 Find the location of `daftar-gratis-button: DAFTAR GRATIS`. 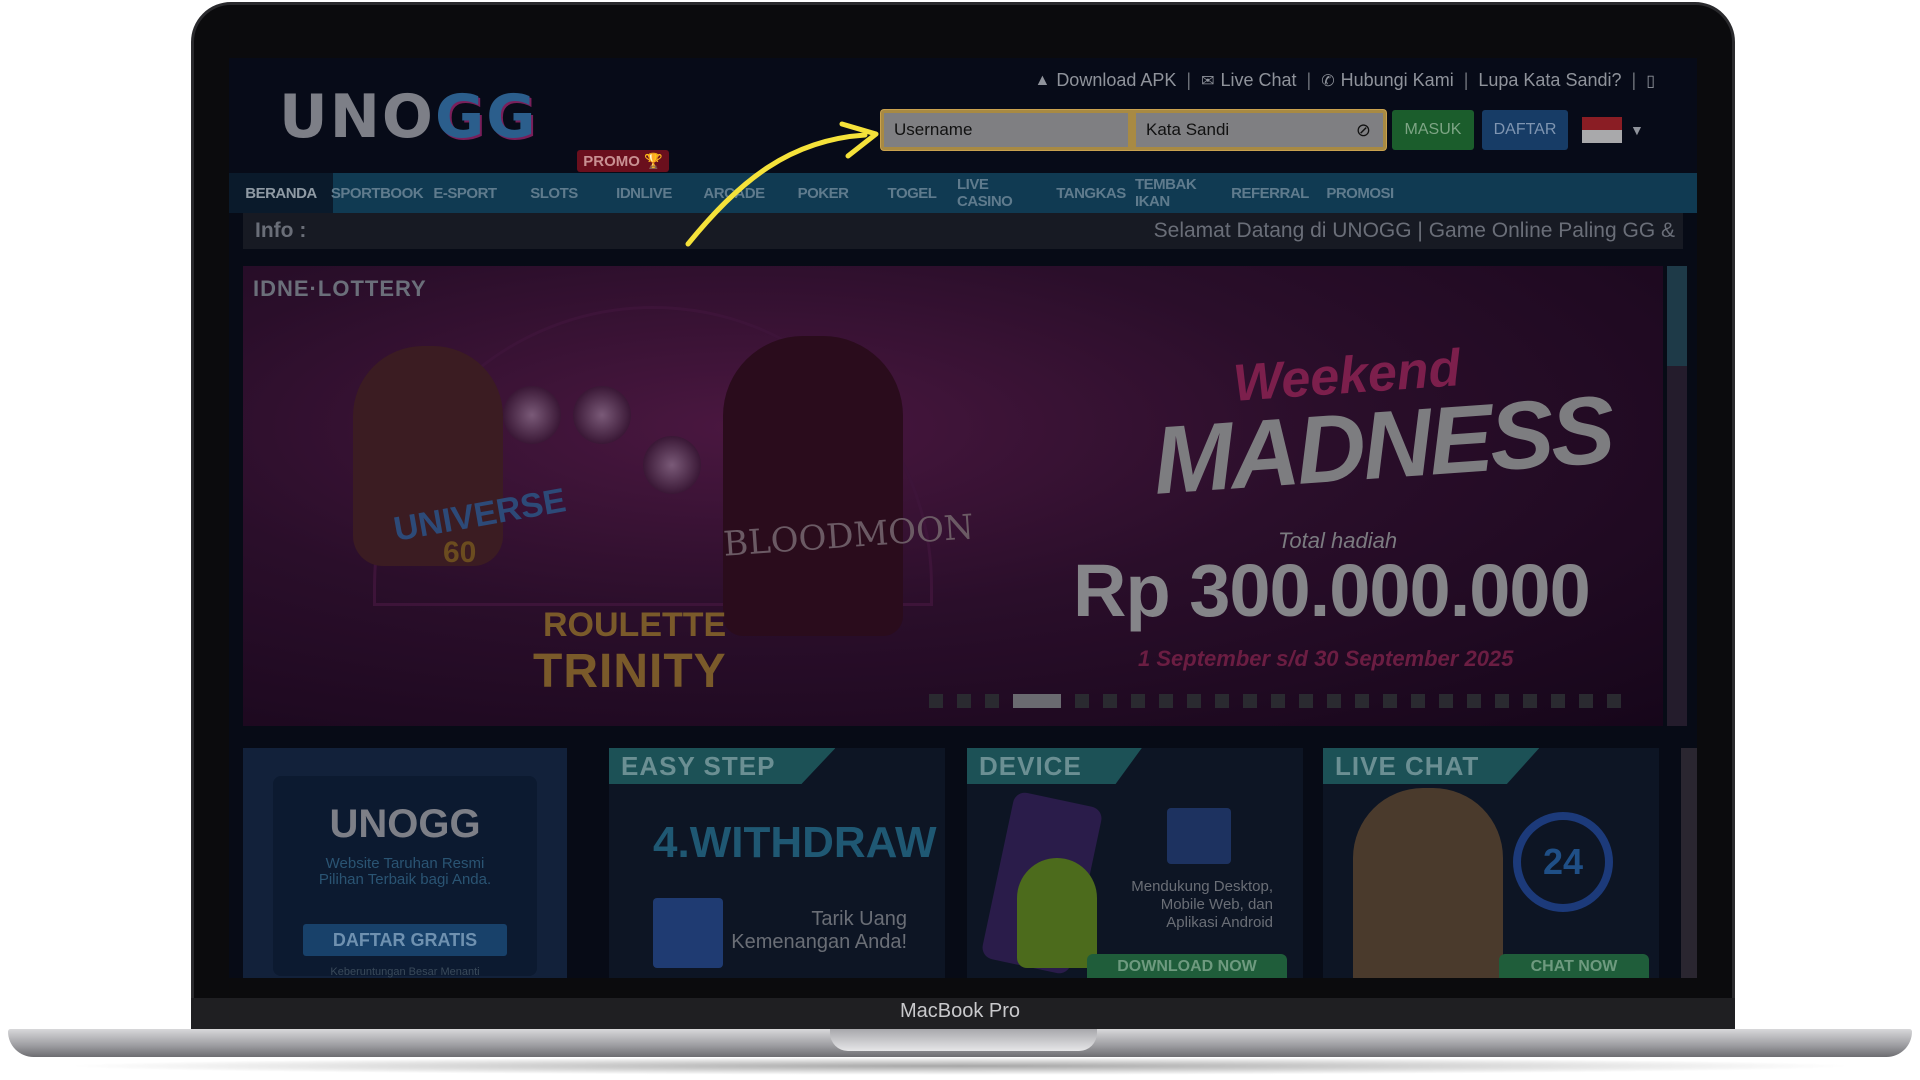

daftar-gratis-button: DAFTAR GRATIS is located at coordinates (405, 940).